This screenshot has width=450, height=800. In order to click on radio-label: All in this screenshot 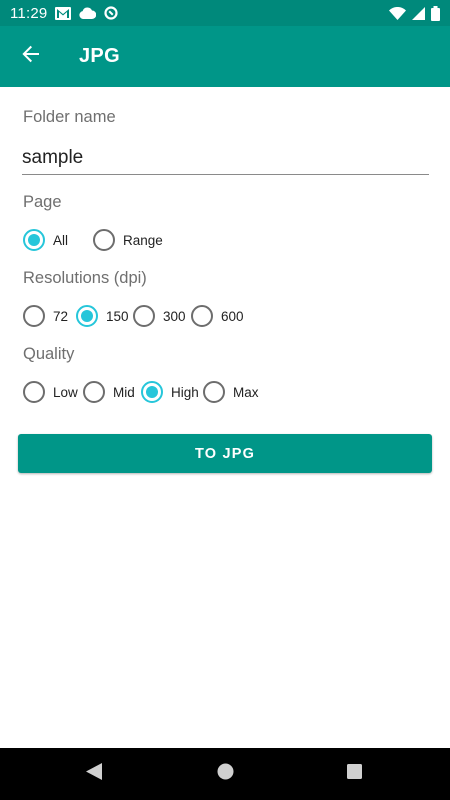, I will do `click(61, 240)`.